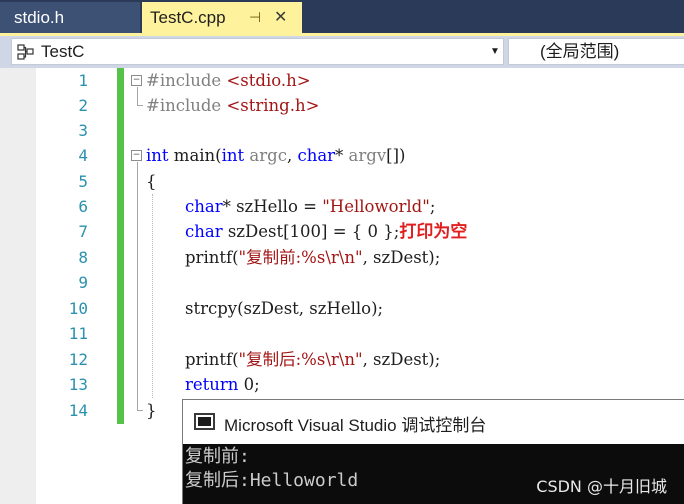 The height and width of the screenshot is (504, 684). I want to click on tab-testc-cpp: TestC.cpp ⊣ ✕, so click(222, 17).